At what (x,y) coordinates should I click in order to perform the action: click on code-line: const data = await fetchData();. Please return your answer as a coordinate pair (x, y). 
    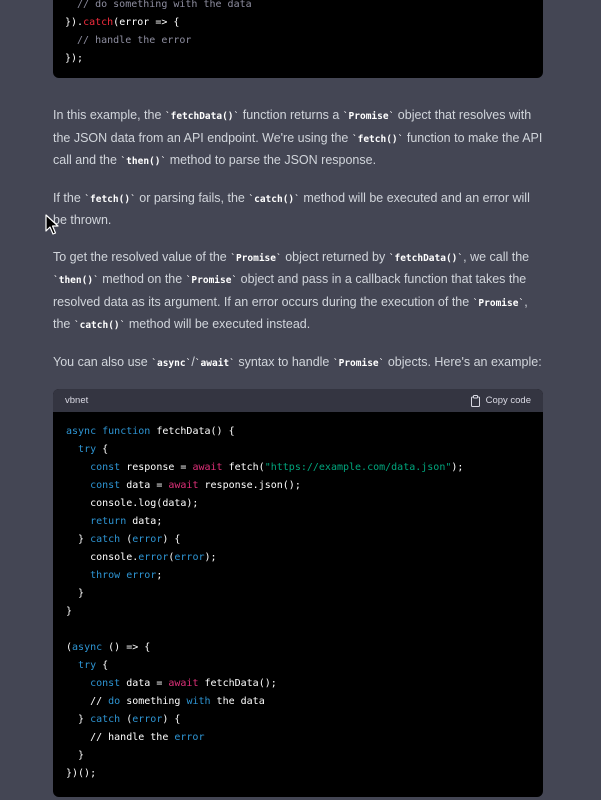
    Looking at the image, I should click on (298, 684).